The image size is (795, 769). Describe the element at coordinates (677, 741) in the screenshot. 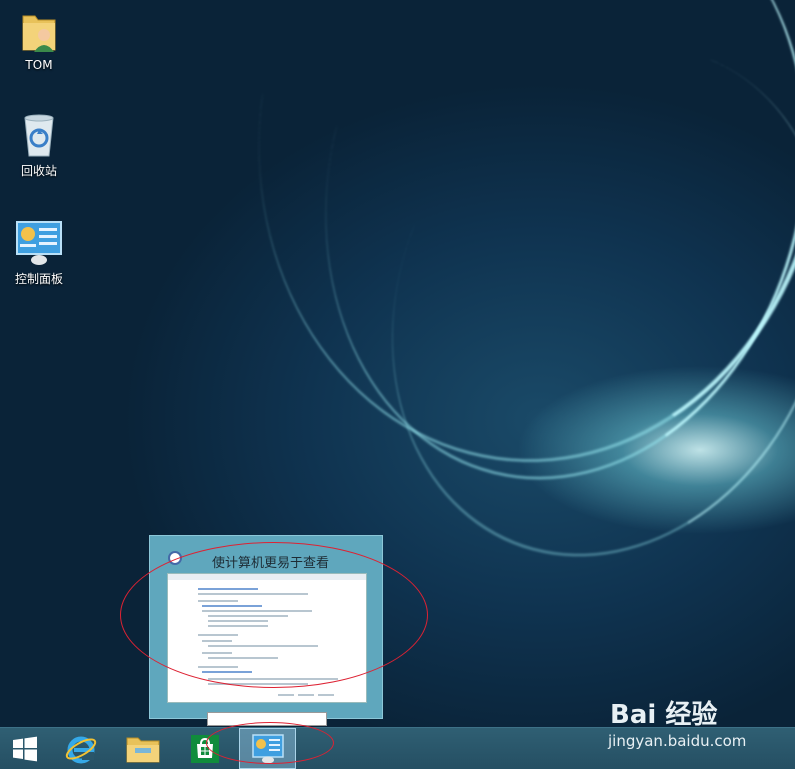

I see `baidu-watermark-url: jingyan.baidu.com` at that location.